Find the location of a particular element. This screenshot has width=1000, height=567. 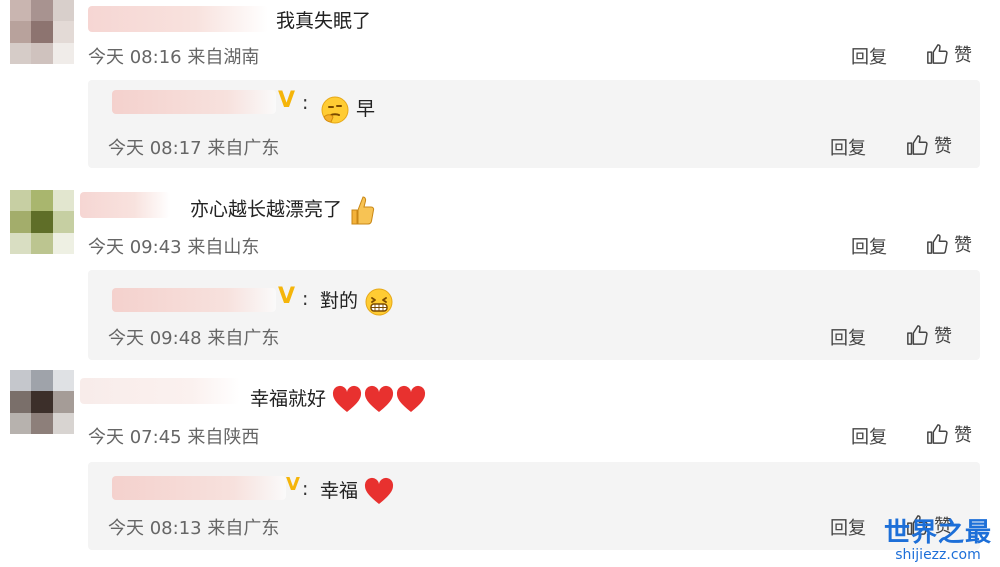

reply-meta: 今天 09:48 来自广东 is located at coordinates (193, 337).